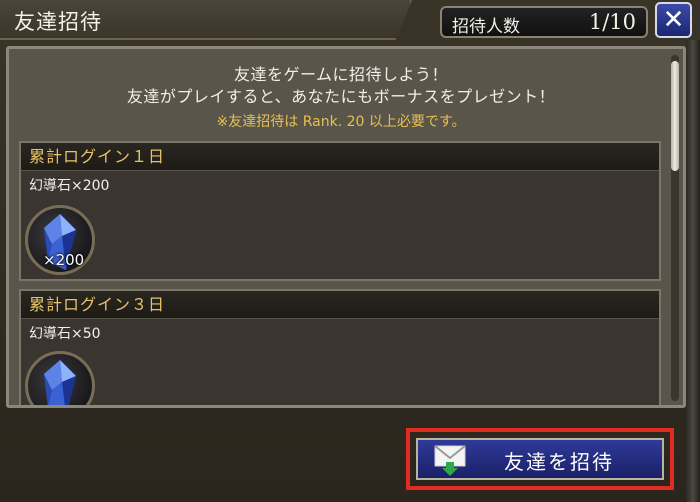 The height and width of the screenshot is (502, 700). Describe the element at coordinates (675, 228) in the screenshot. I see `scrollbar` at that location.